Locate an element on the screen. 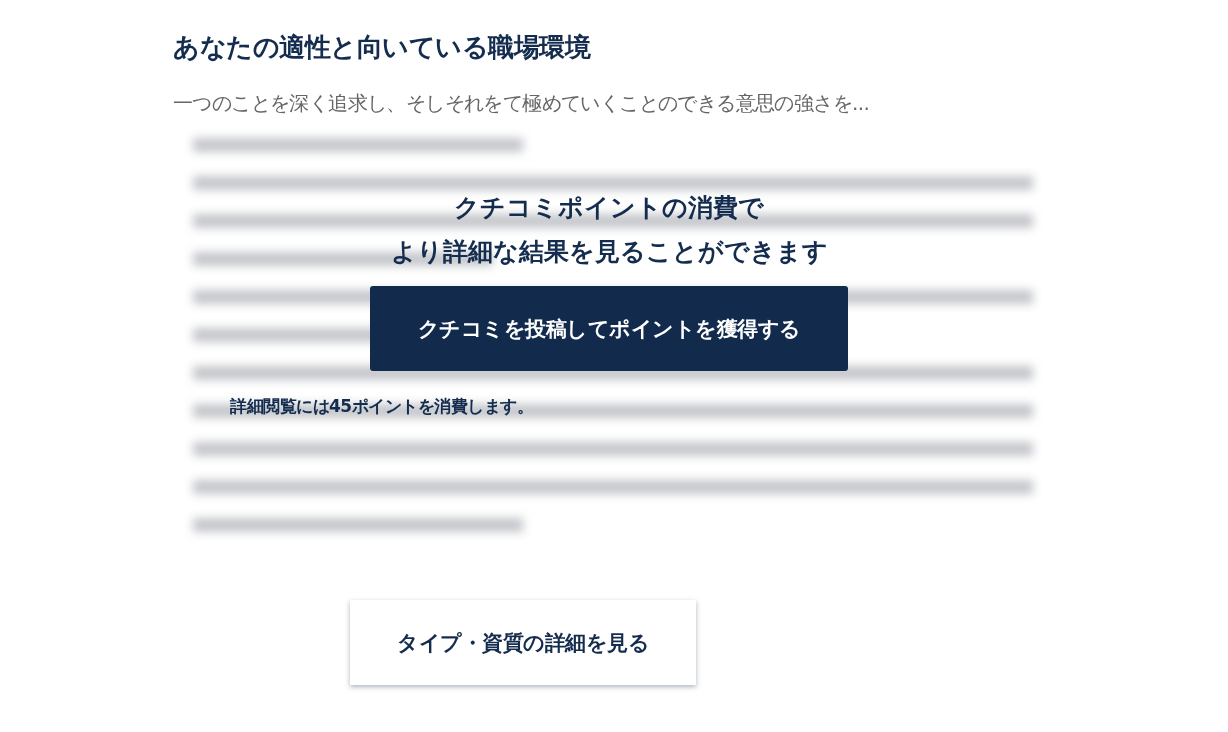 Image resolution: width=1228 pixels, height=732 pixels. overlay-heading: クチコミポイントの消費で より詳細な結果を見ることができます is located at coordinates (609, 230).